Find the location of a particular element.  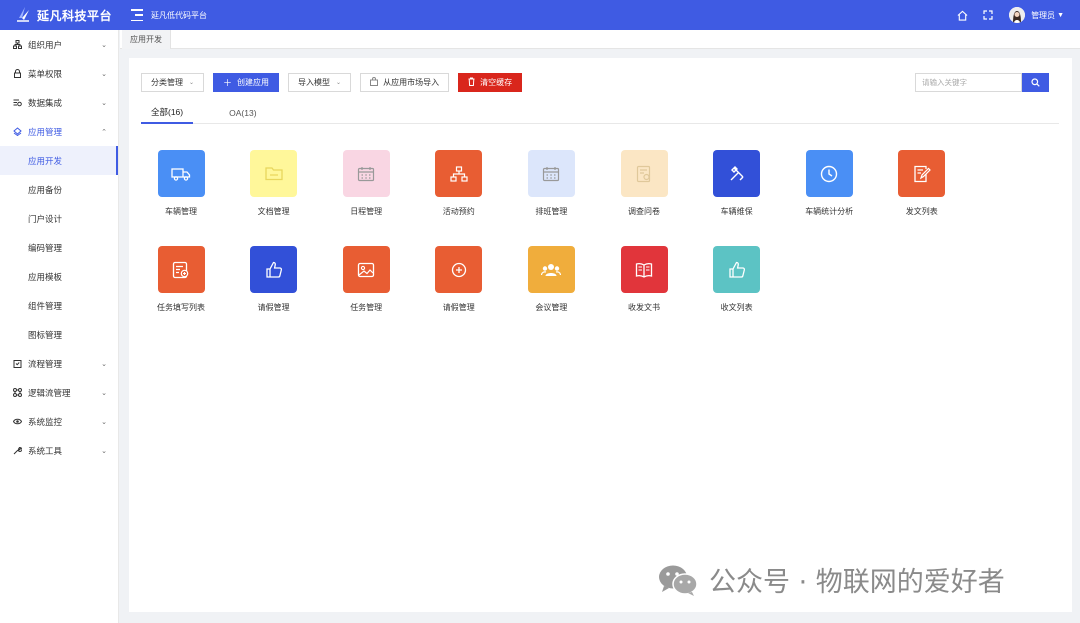

app-label: 车辆管理 is located at coordinates (181, 211).